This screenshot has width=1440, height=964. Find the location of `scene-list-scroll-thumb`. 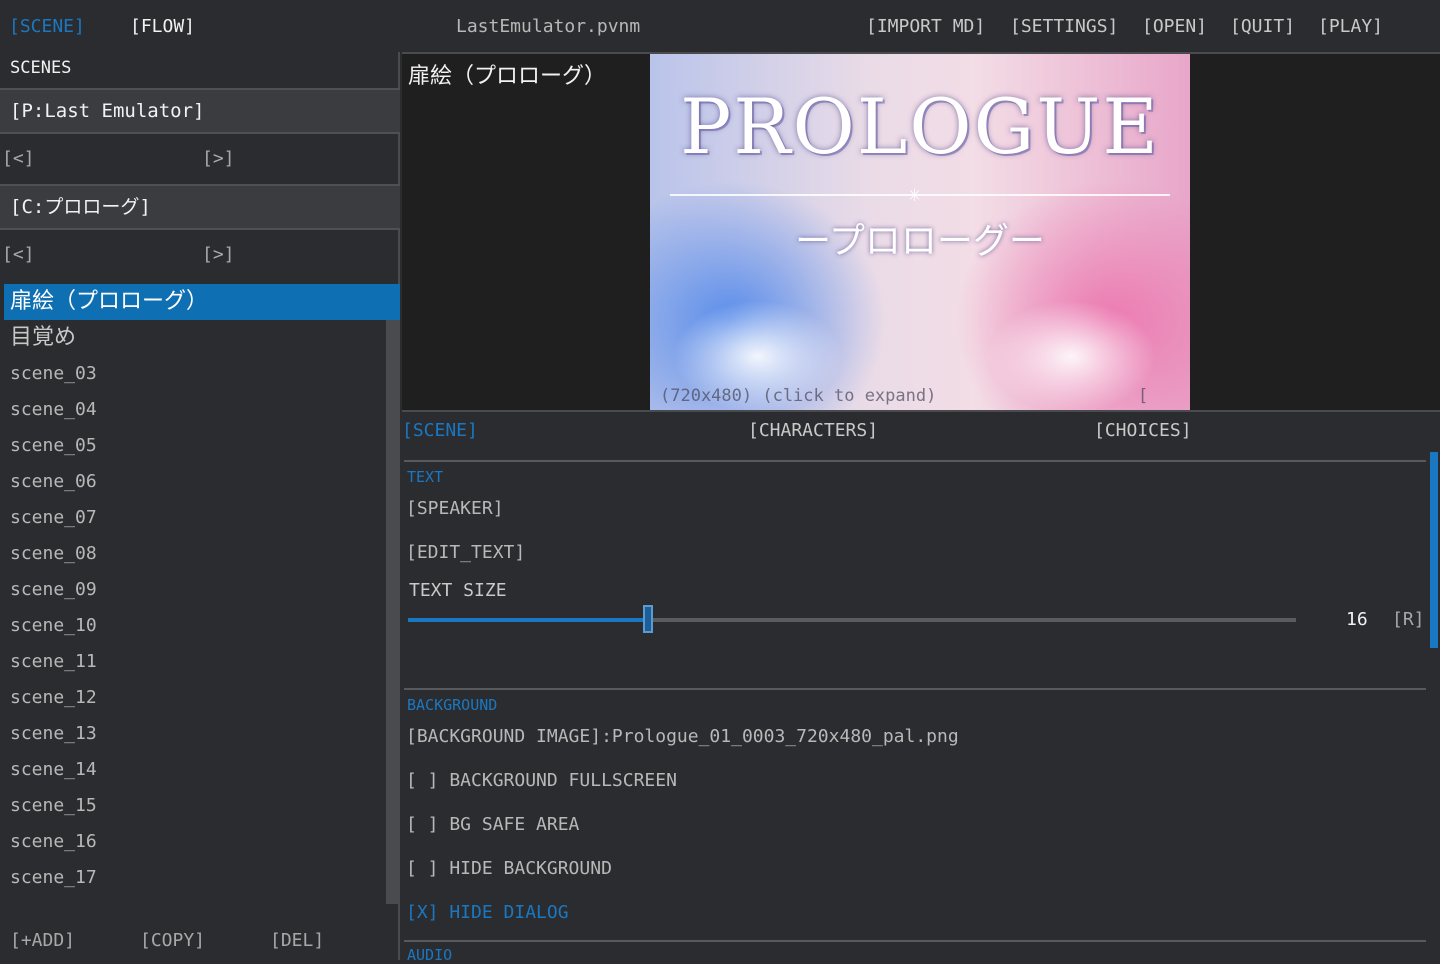

scene-list-scroll-thumb is located at coordinates (392, 612).